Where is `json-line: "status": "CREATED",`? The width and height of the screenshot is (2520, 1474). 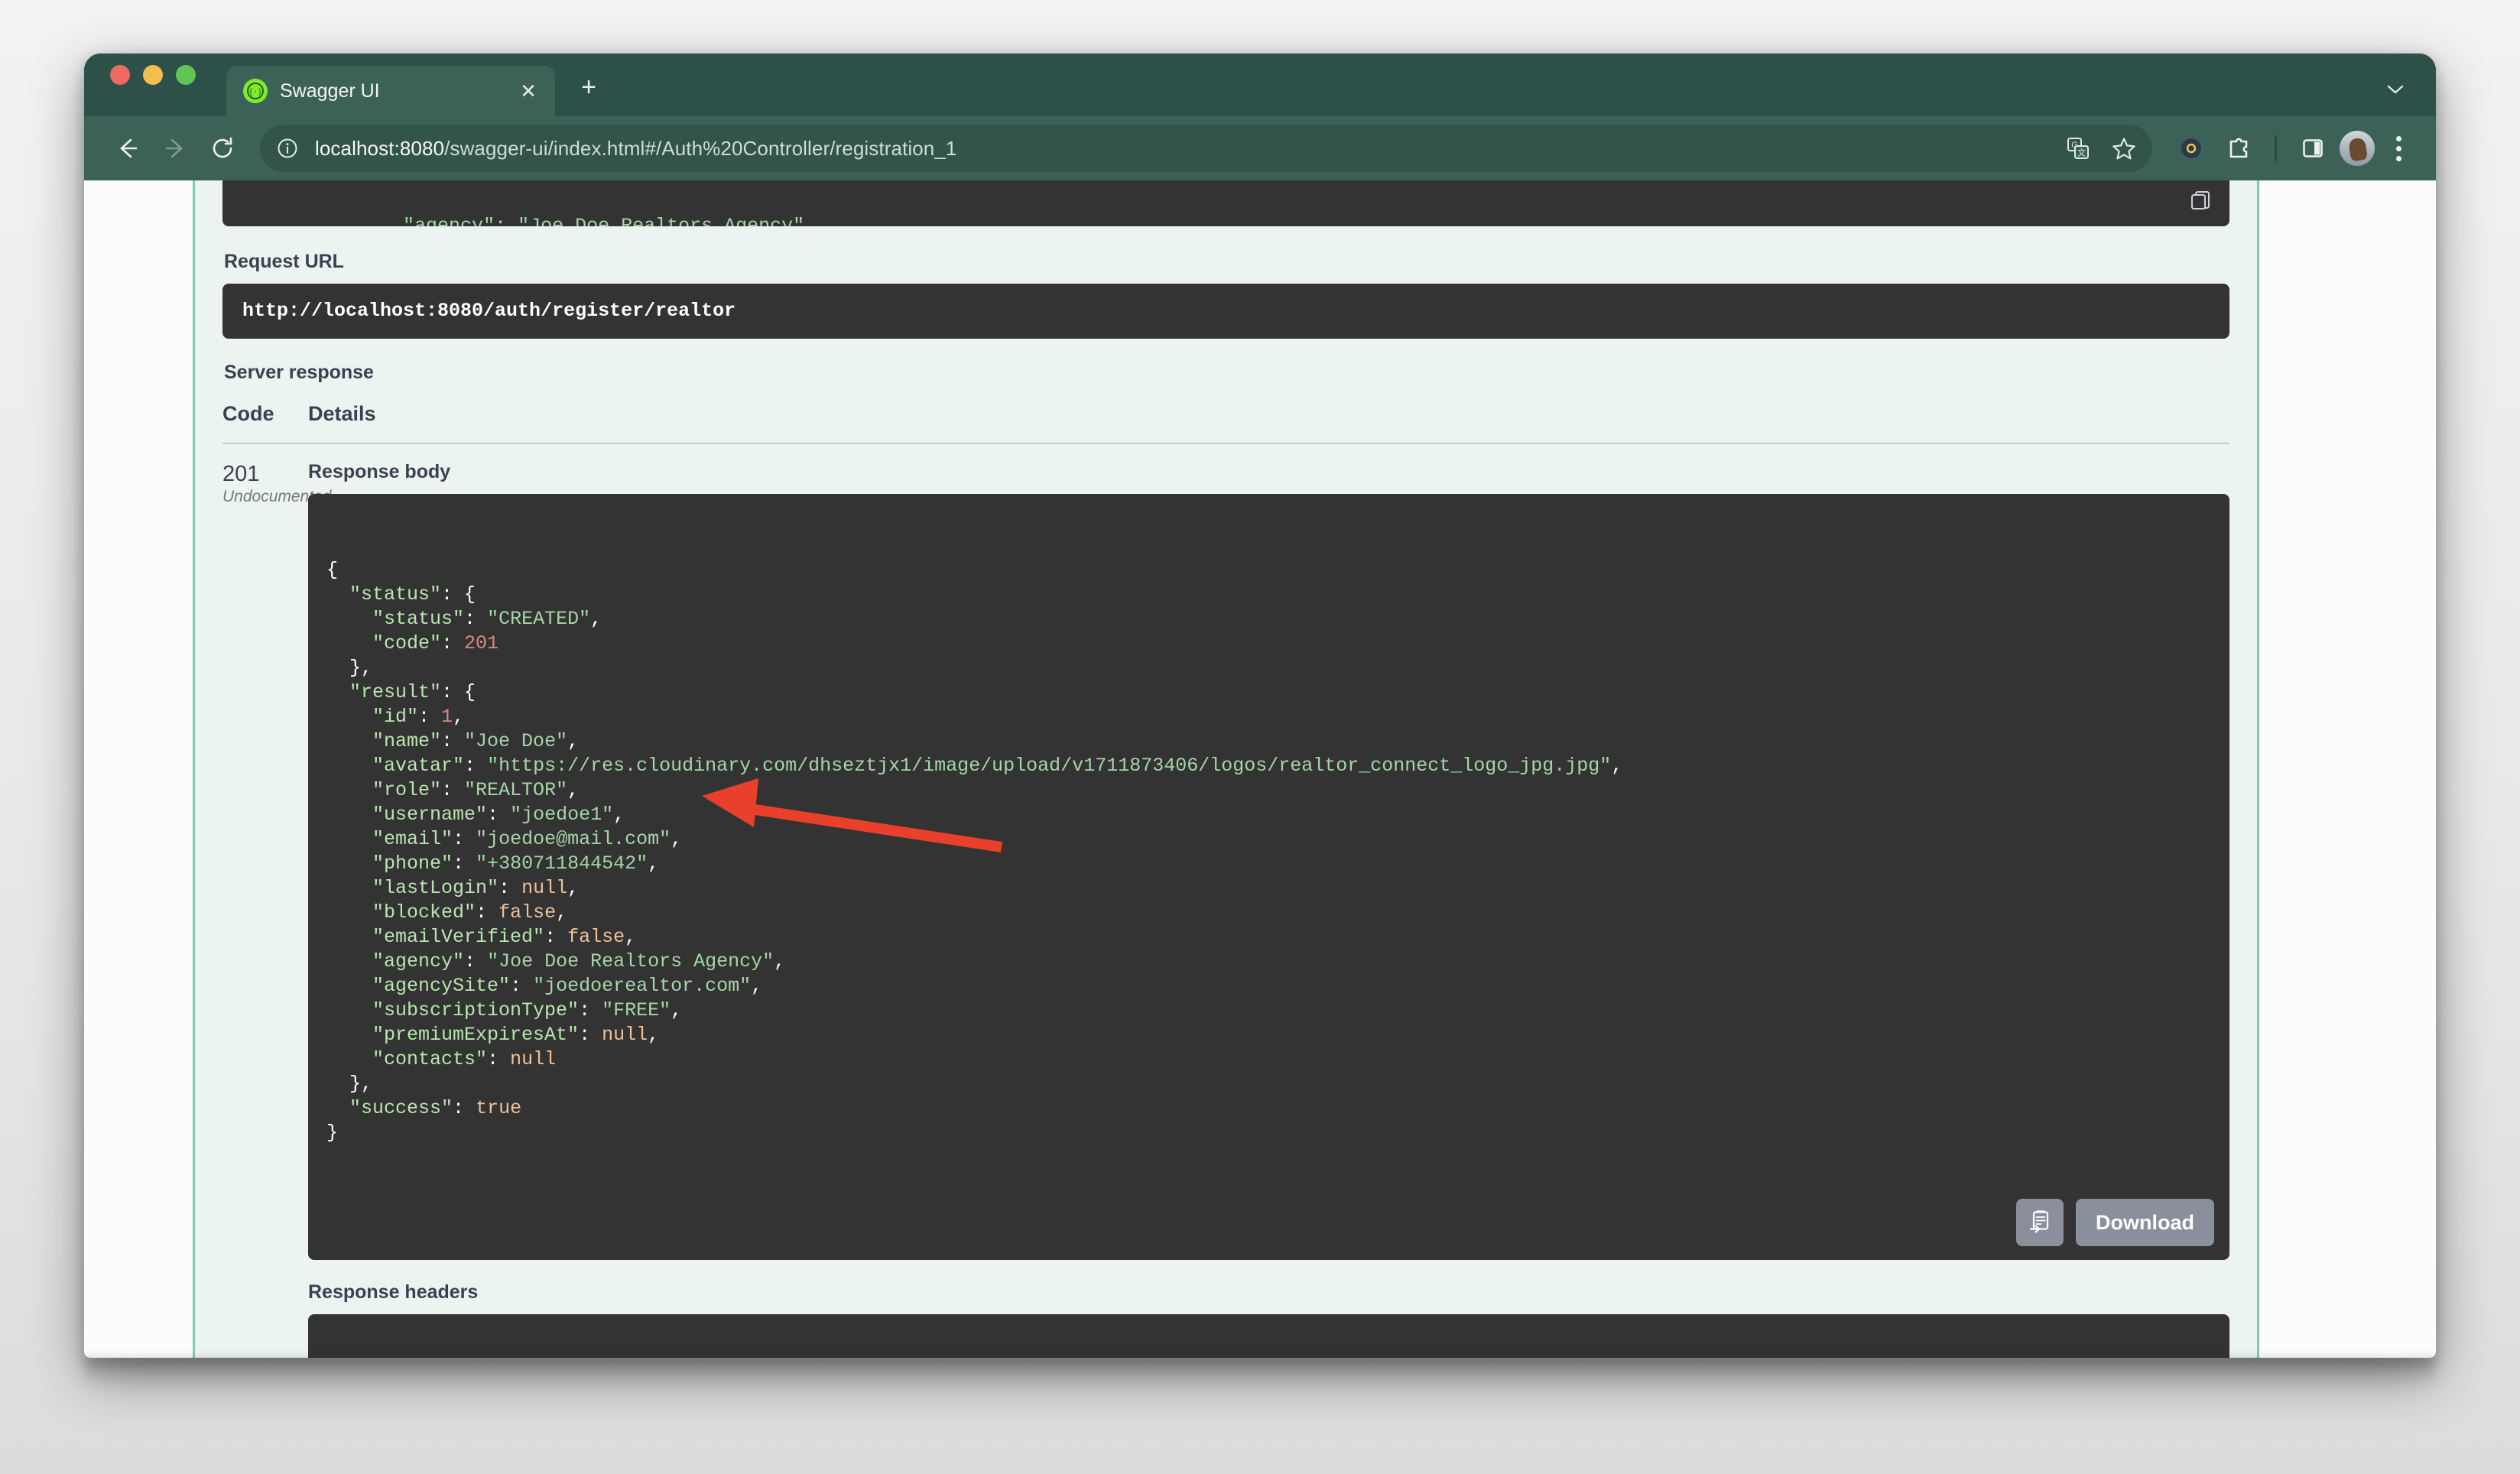 json-line: "status": "CREATED", is located at coordinates (487, 619).